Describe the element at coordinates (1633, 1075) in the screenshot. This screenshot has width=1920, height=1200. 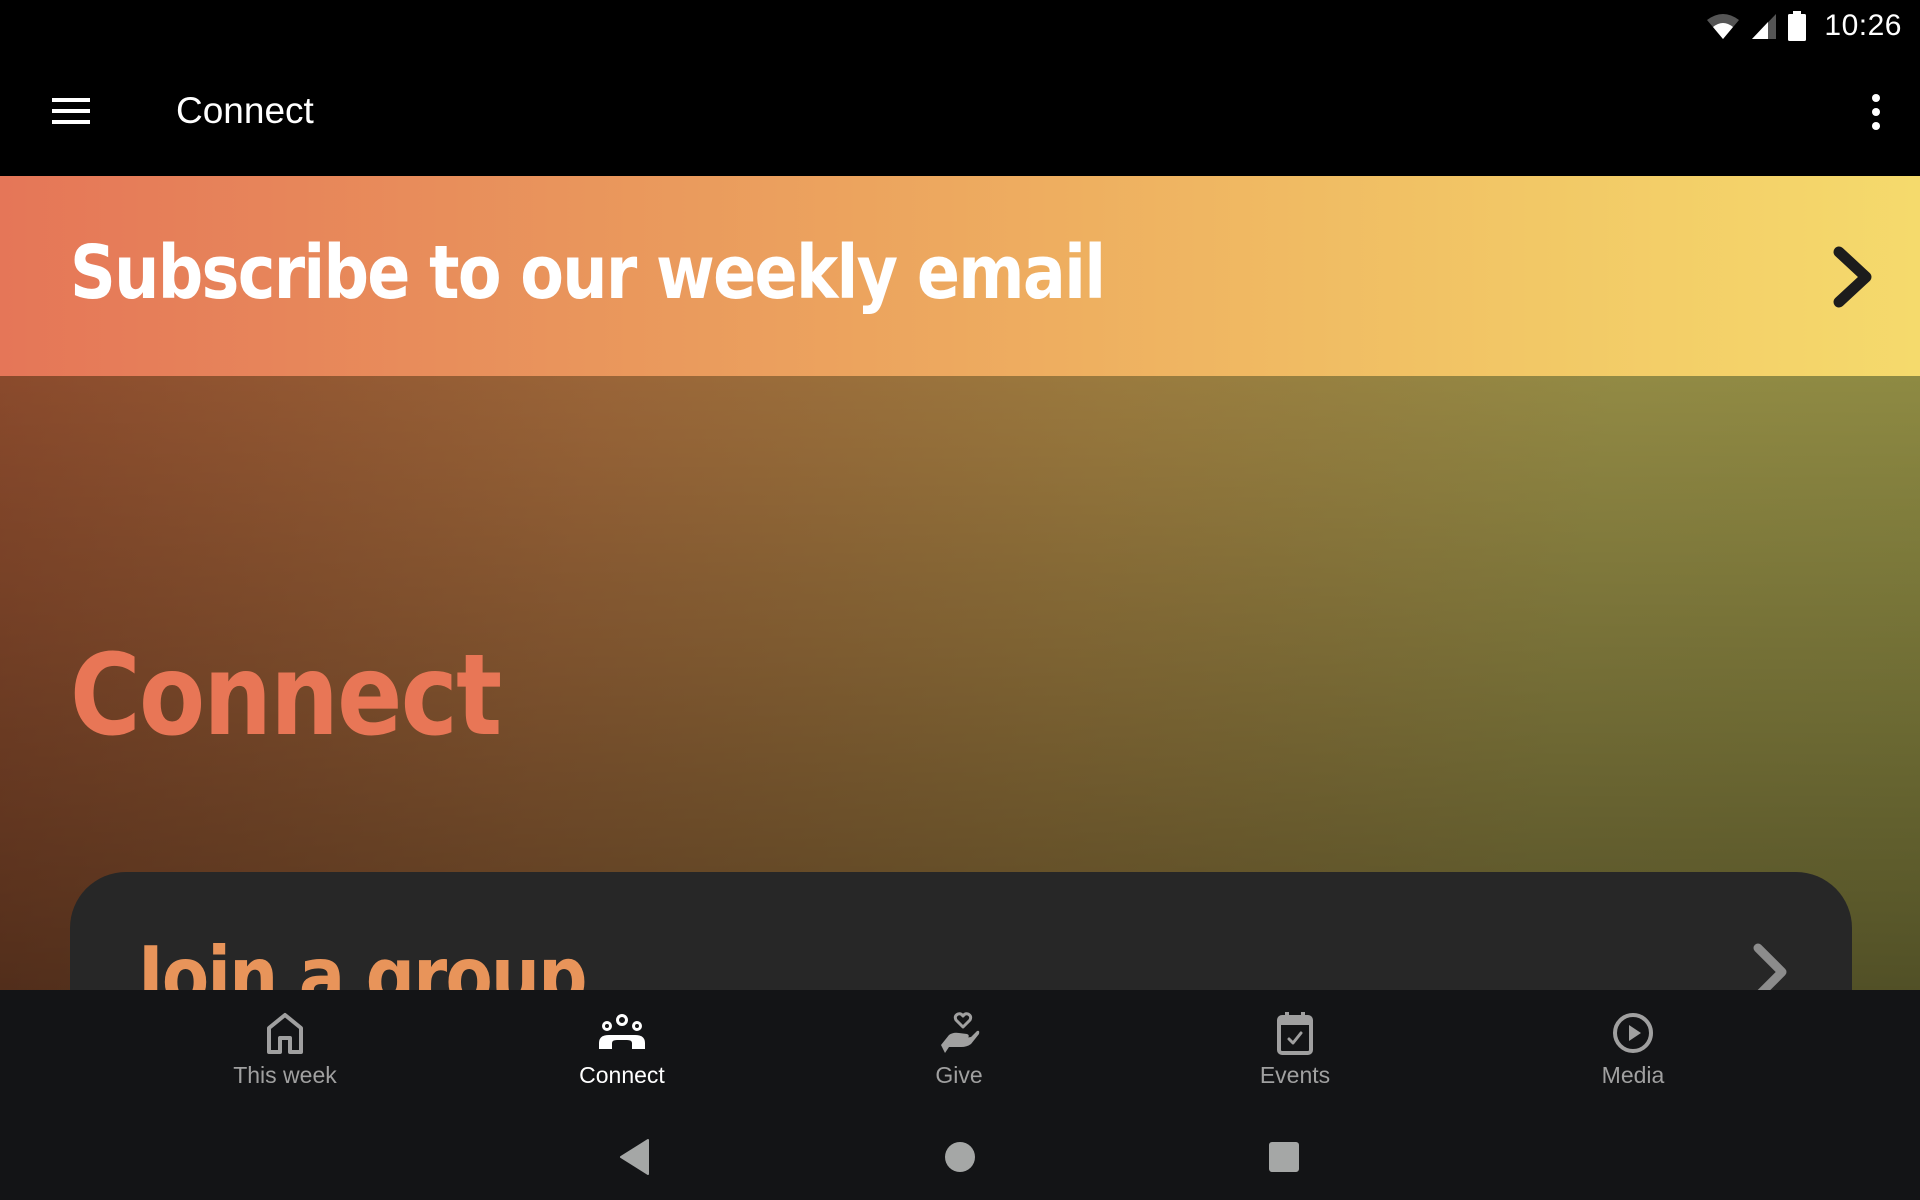
I see `nav-label: Media` at that location.